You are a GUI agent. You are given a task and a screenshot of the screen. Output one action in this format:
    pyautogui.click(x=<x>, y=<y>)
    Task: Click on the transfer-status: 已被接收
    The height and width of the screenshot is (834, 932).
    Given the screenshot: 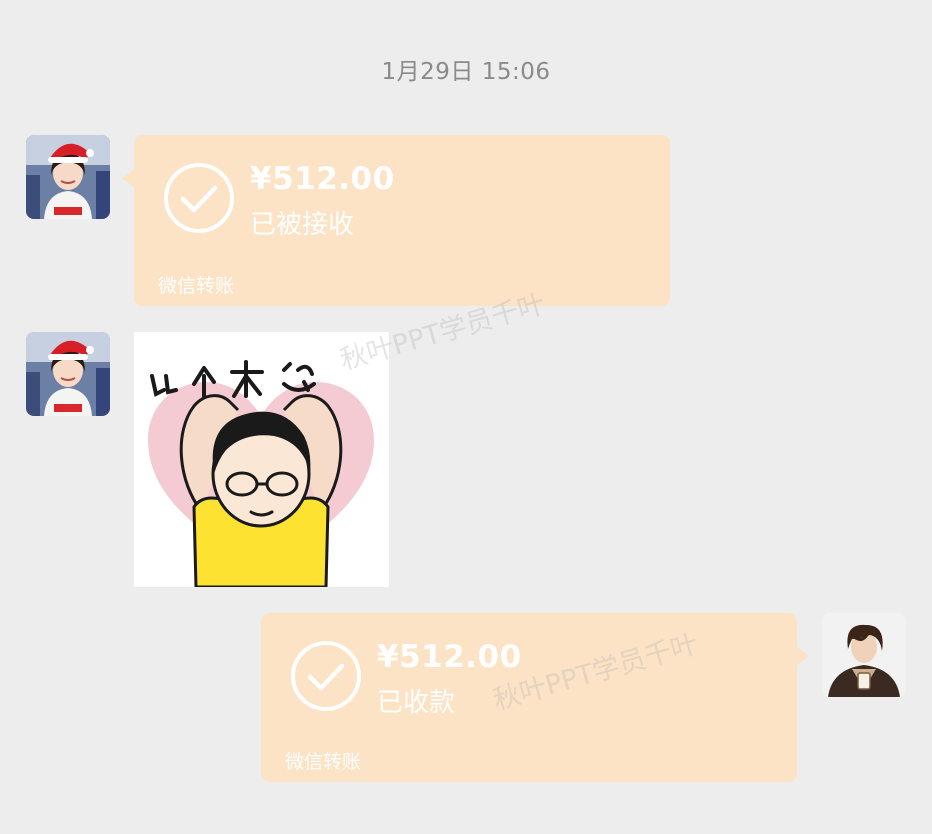 What is the action you would take?
    pyautogui.click(x=302, y=225)
    